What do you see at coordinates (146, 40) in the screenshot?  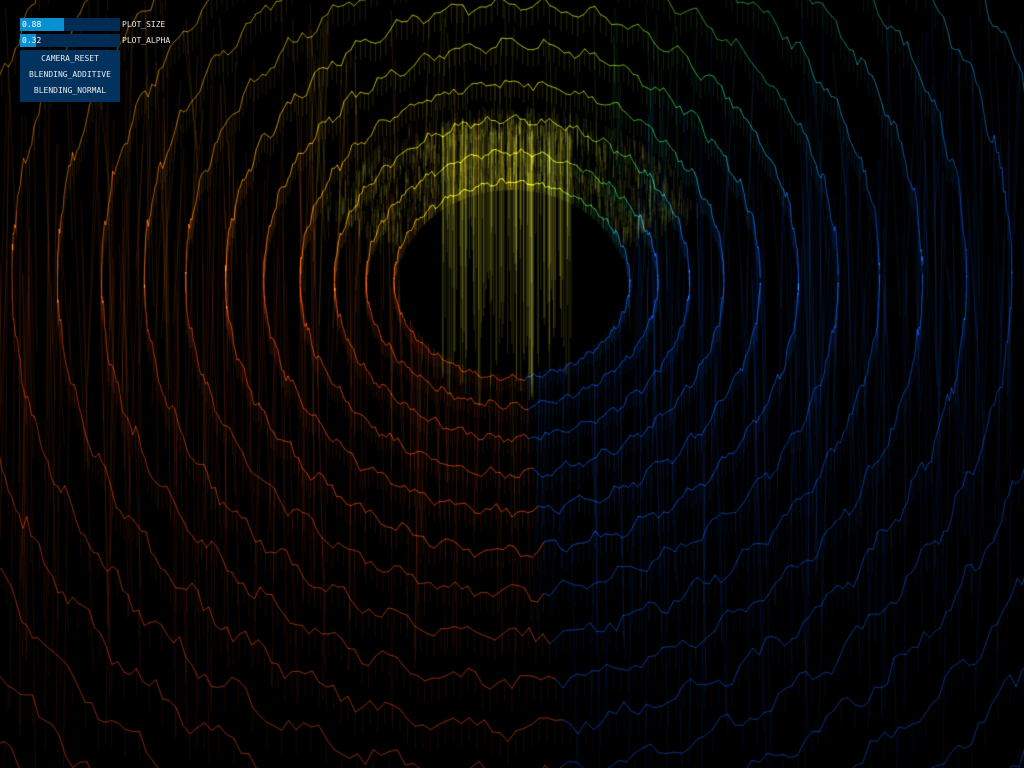 I see `plot-alpha-label: PLOT_ALPHA` at bounding box center [146, 40].